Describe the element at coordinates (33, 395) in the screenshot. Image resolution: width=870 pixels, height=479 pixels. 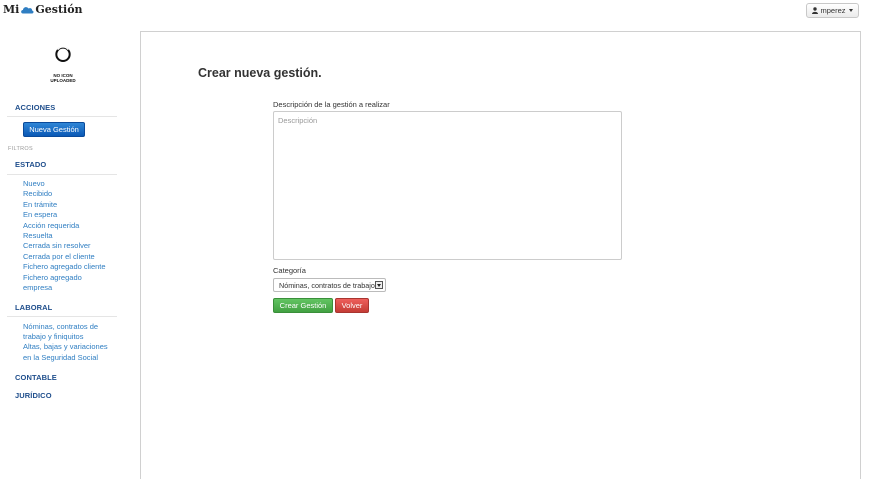
I see `section-juridico: JURÍDICO` at that location.